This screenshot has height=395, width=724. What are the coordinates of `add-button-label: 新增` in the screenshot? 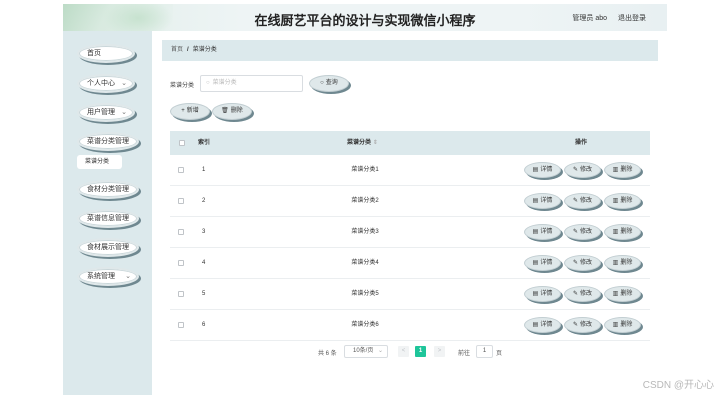 It's located at (192, 111).